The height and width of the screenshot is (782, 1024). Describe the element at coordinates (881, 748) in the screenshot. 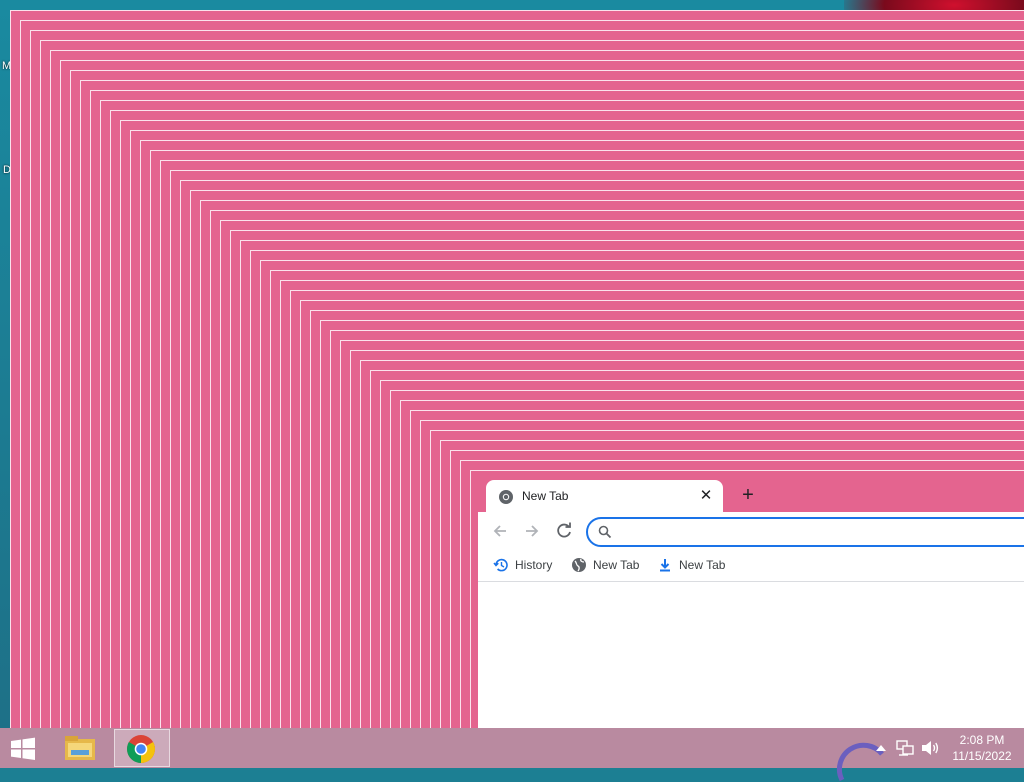

I see `show-hidden-icons-icon` at that location.